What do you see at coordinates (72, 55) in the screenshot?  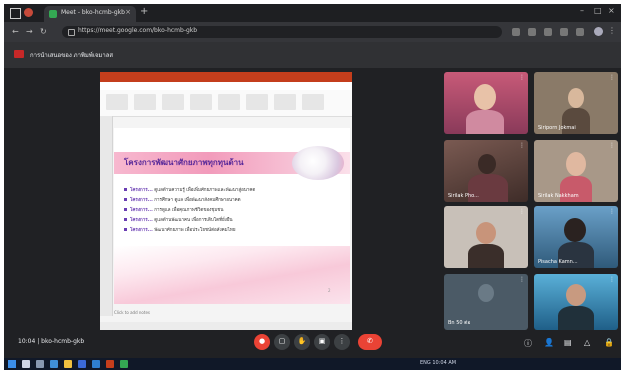 I see `presenter-label: การนำเสนอของ ภาพิมพ์เจมาลส` at bounding box center [72, 55].